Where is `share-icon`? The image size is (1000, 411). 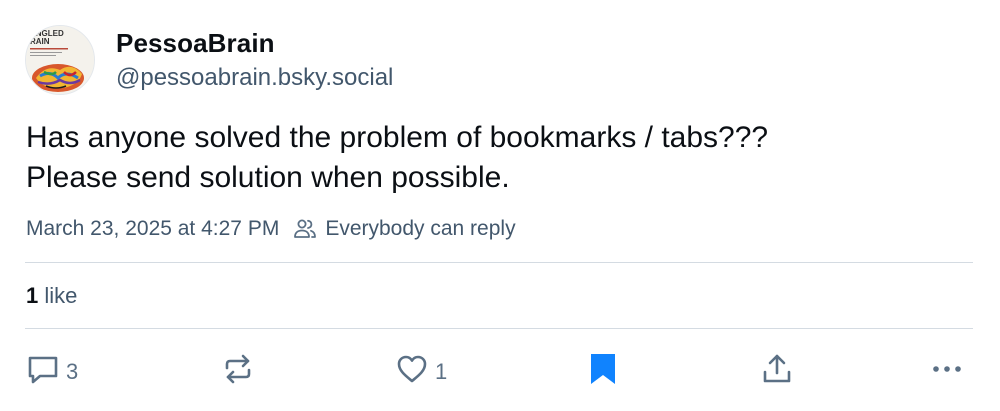 share-icon is located at coordinates (777, 372).